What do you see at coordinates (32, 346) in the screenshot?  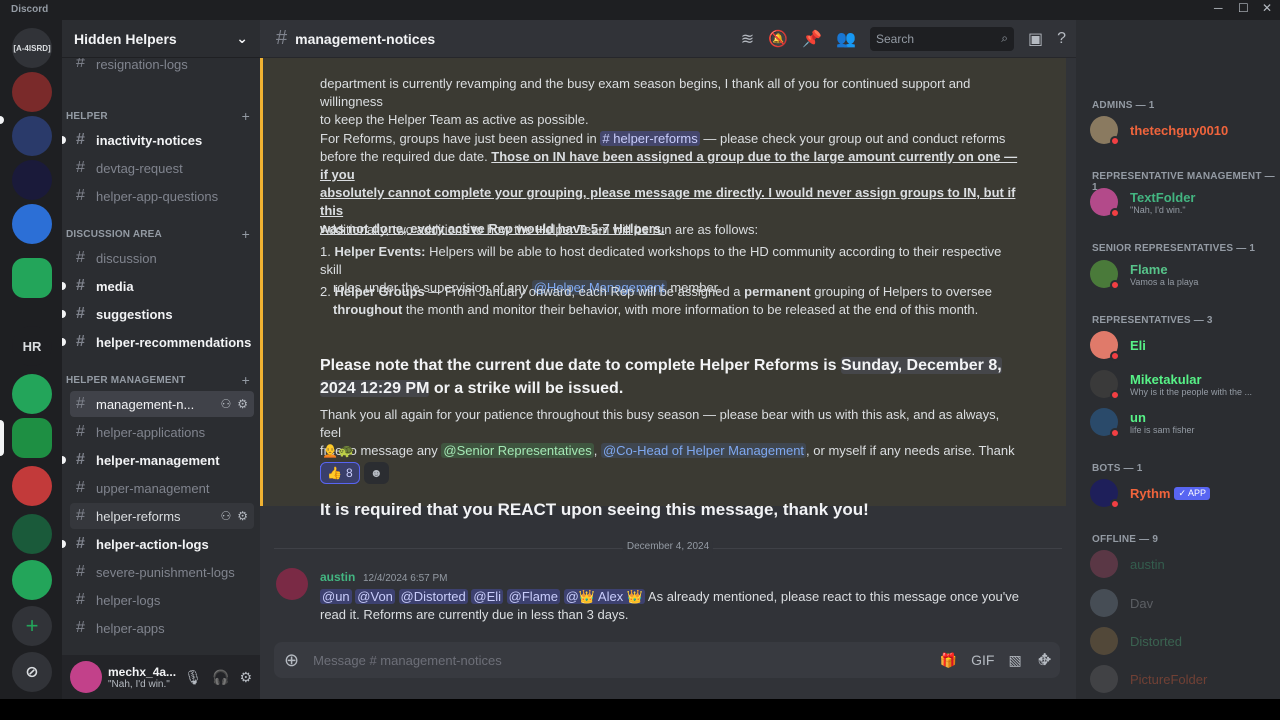 I see `server-icon: HR` at bounding box center [32, 346].